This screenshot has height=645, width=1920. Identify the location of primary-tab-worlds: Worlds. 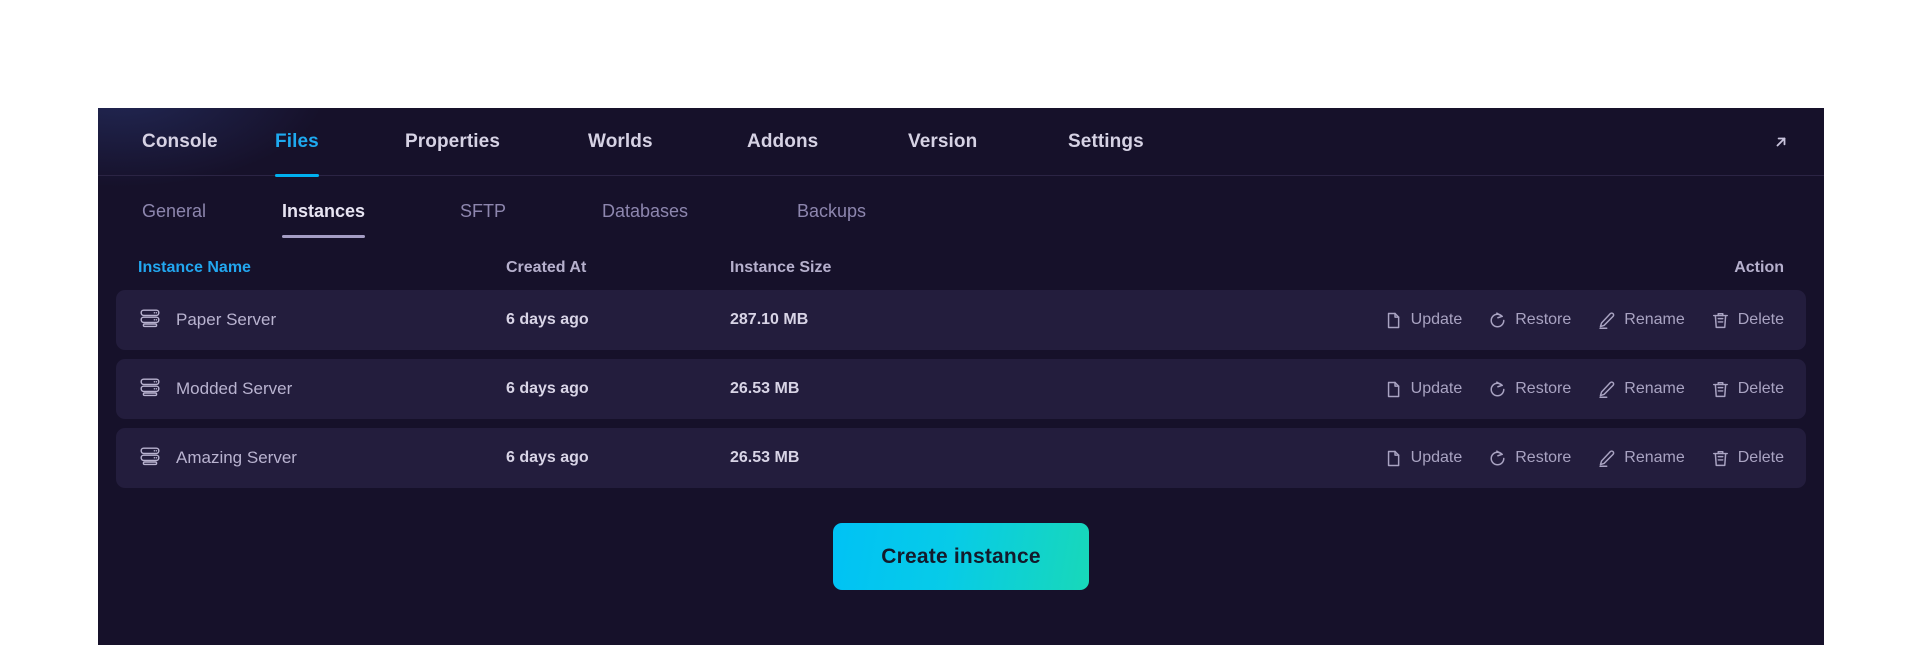
(620, 142).